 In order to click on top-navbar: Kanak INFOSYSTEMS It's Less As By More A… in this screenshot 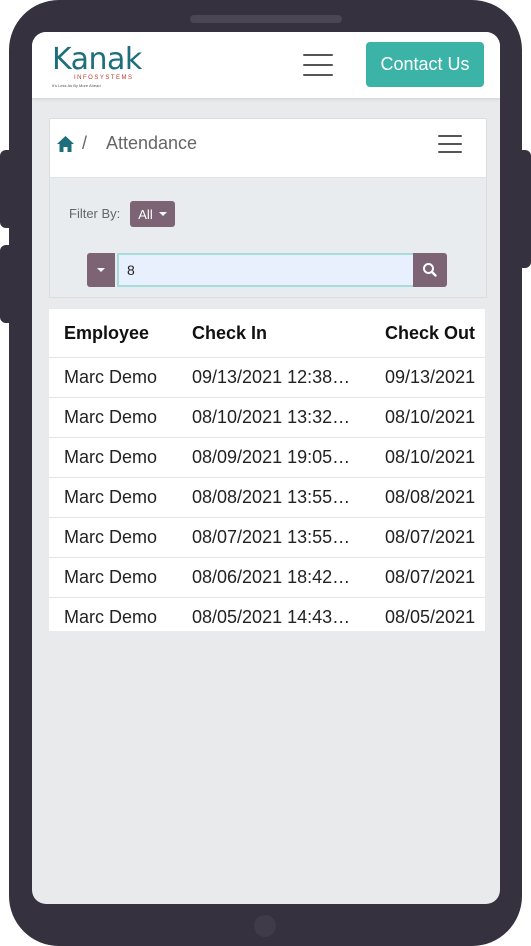, I will do `click(266, 65)`.